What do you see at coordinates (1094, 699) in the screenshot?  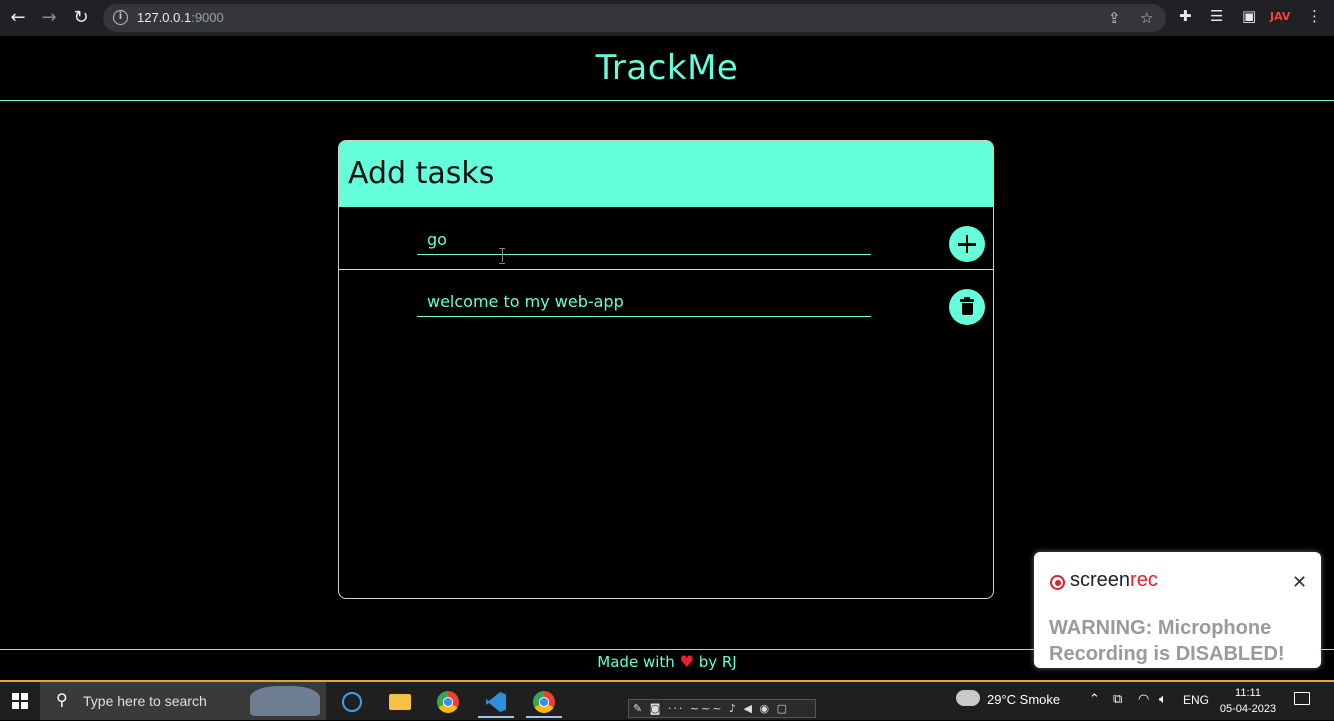 I see `tray-chevron-icon: ⌃` at bounding box center [1094, 699].